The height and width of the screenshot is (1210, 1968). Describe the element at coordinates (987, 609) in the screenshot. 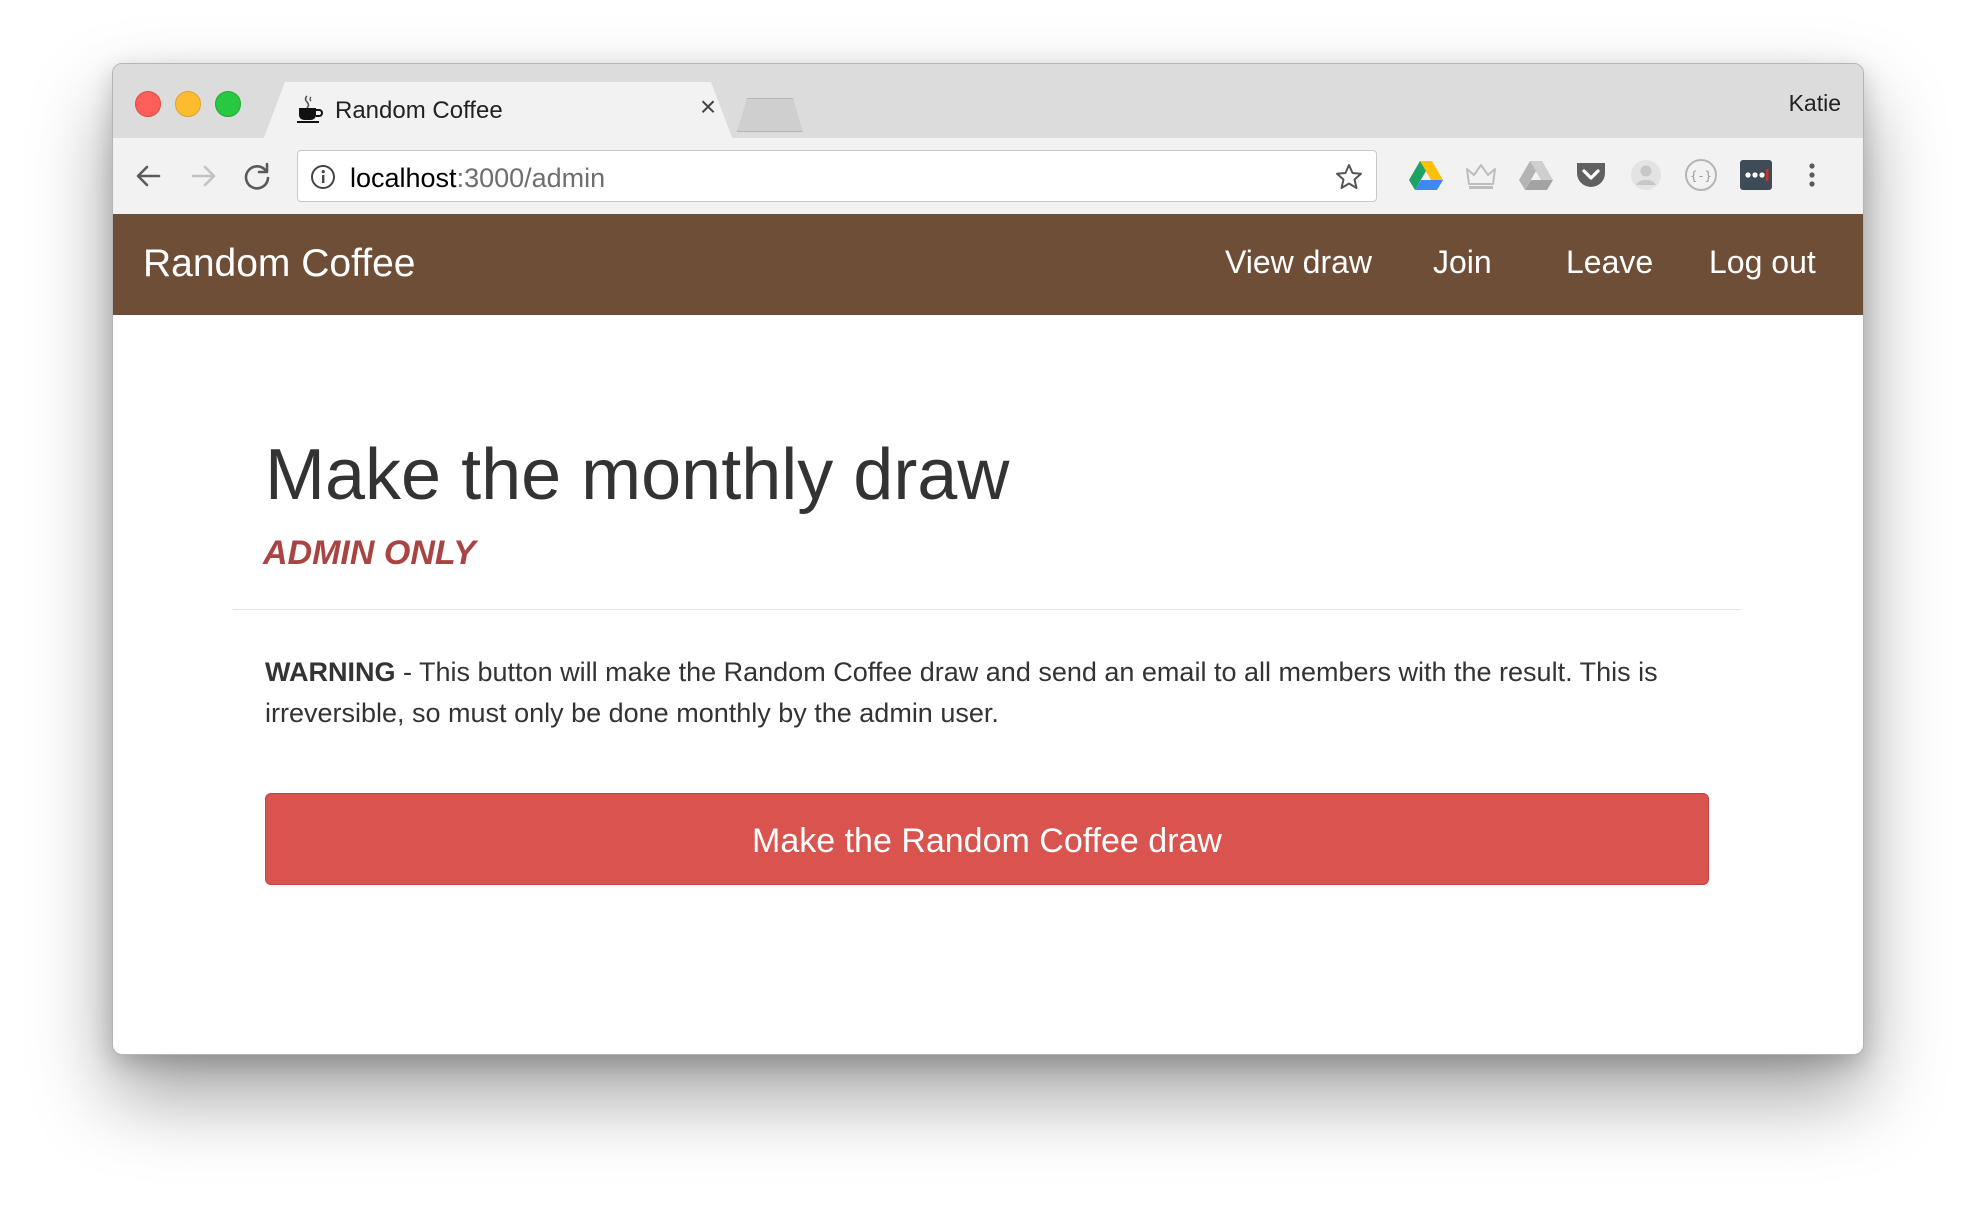

I see `divider` at that location.